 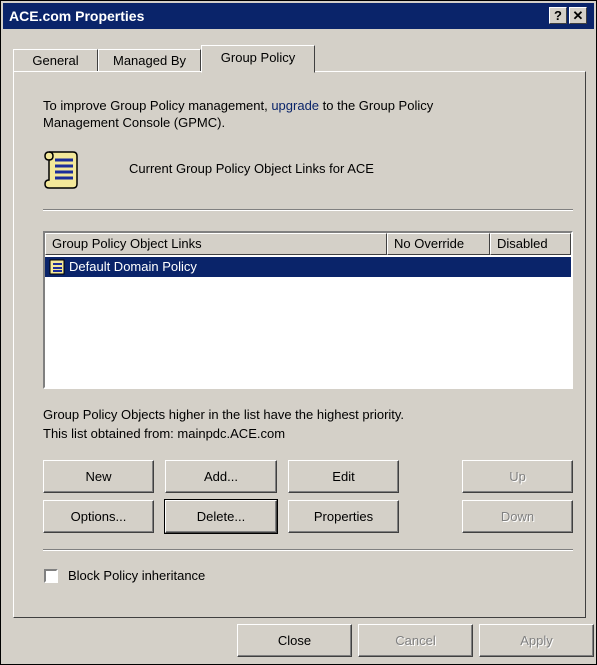 I want to click on title-bar: ACE.com Properties ? ✕, so click(x=298, y=16).